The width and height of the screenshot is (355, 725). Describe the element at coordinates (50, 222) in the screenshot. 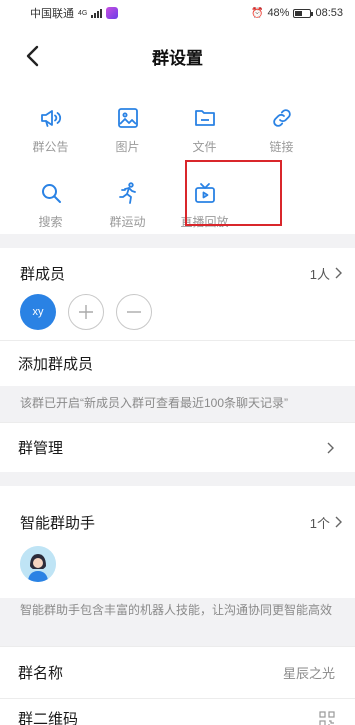

I see `feature-label: 搜索` at that location.